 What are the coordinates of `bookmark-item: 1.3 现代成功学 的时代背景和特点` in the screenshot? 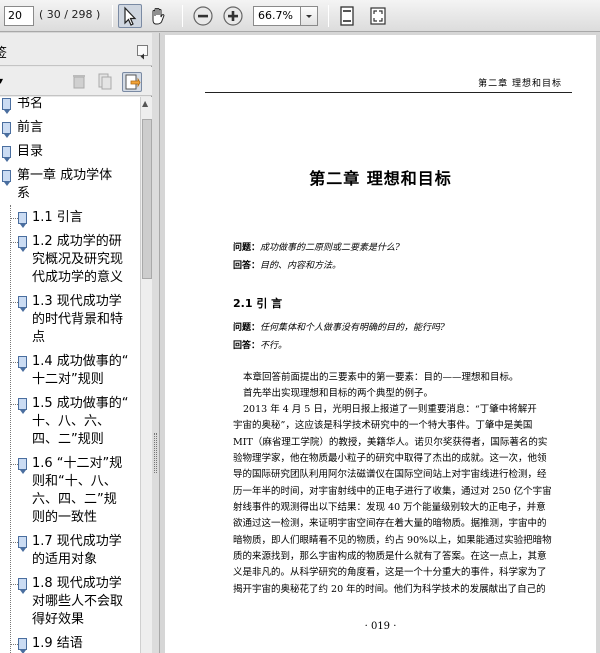 It's located at (70, 320).